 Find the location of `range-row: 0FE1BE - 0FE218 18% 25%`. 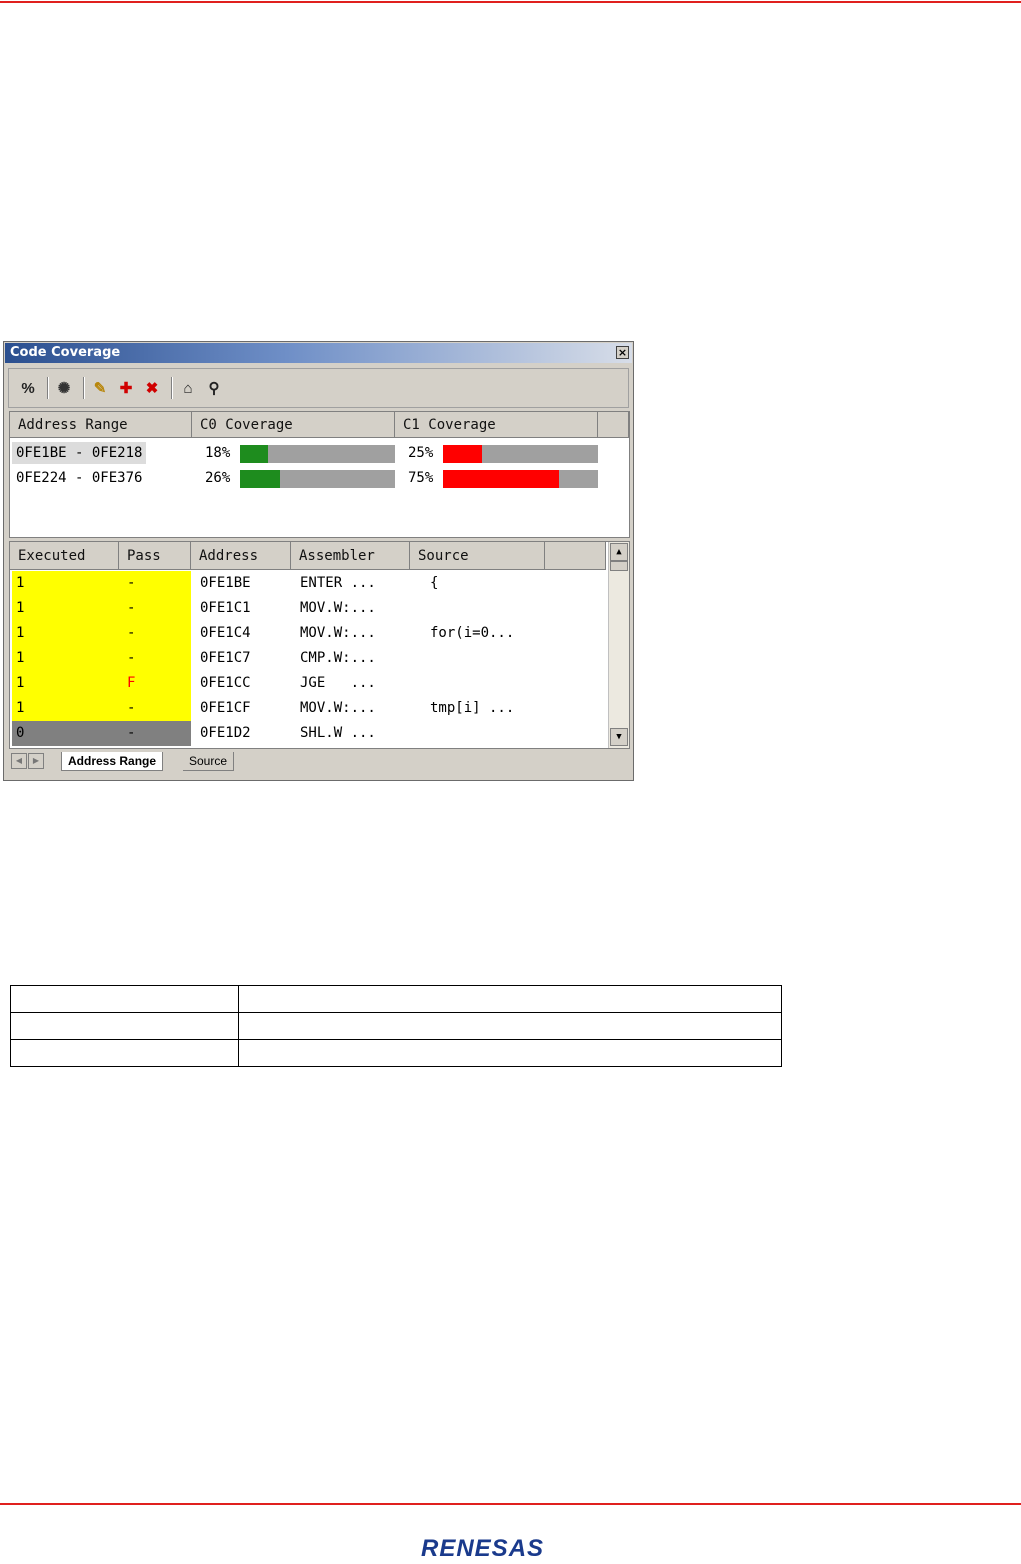

range-row: 0FE1BE - 0FE218 18% 25% is located at coordinates (319, 452).